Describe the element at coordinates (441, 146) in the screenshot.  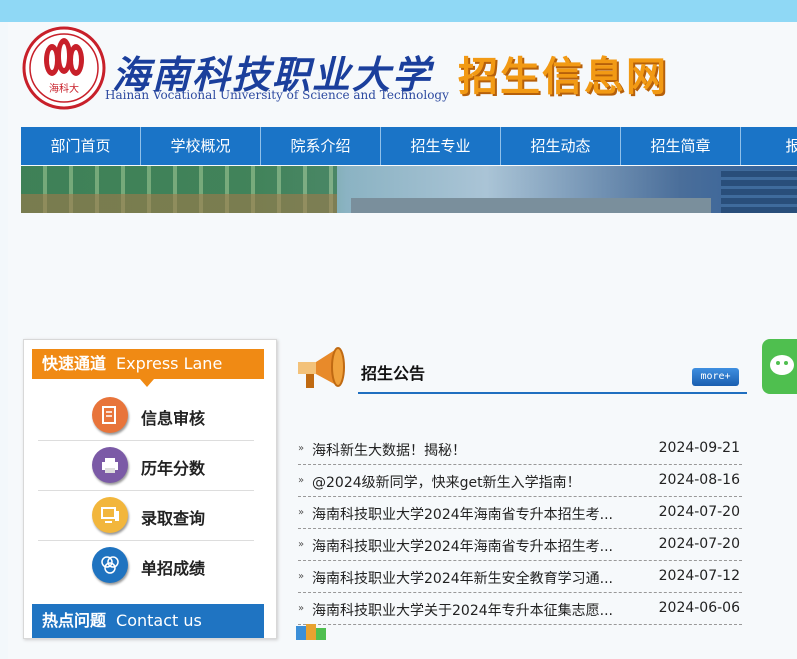
I see `nav-item-majors: 招生专业` at that location.